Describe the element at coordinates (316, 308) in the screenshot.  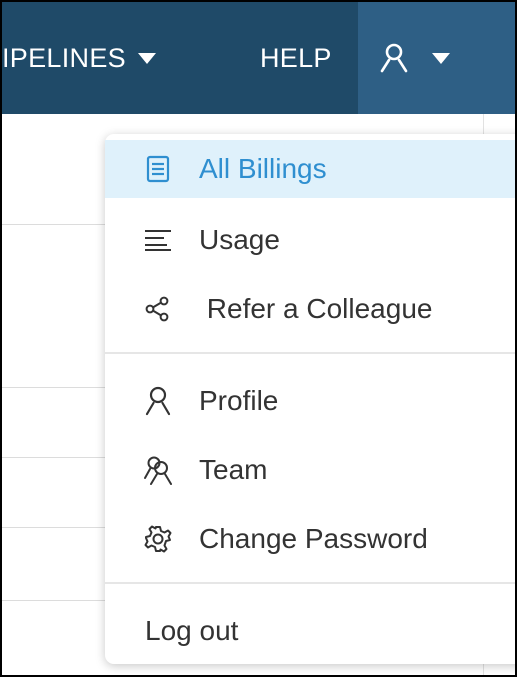
I see `menu-item-label: Refer a Colleague` at that location.